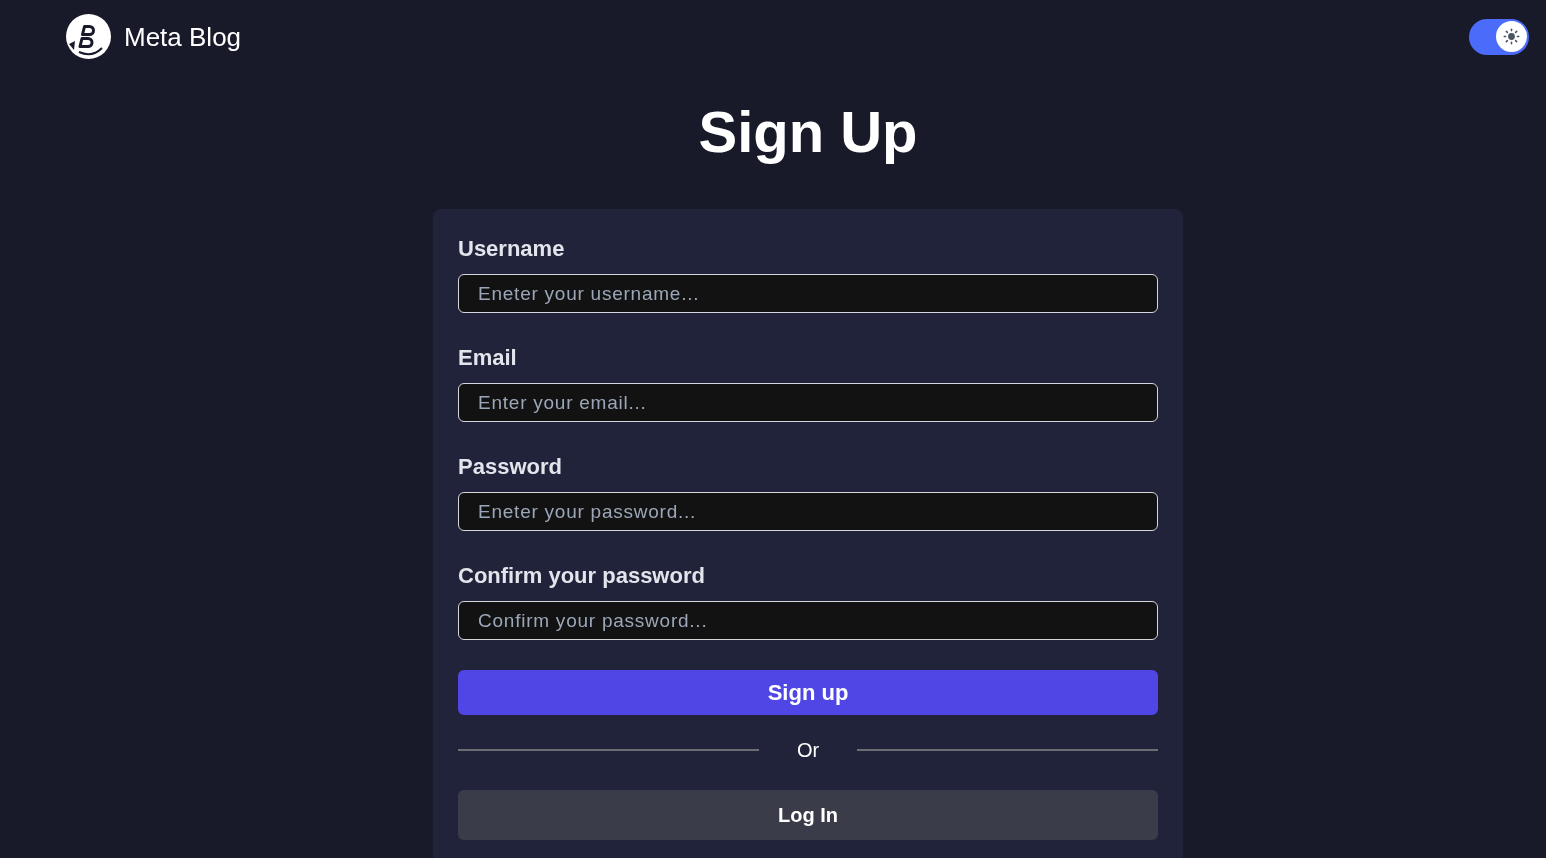 The height and width of the screenshot is (858, 1546). Describe the element at coordinates (581, 576) in the screenshot. I see `field-label: Confirm your password` at that location.